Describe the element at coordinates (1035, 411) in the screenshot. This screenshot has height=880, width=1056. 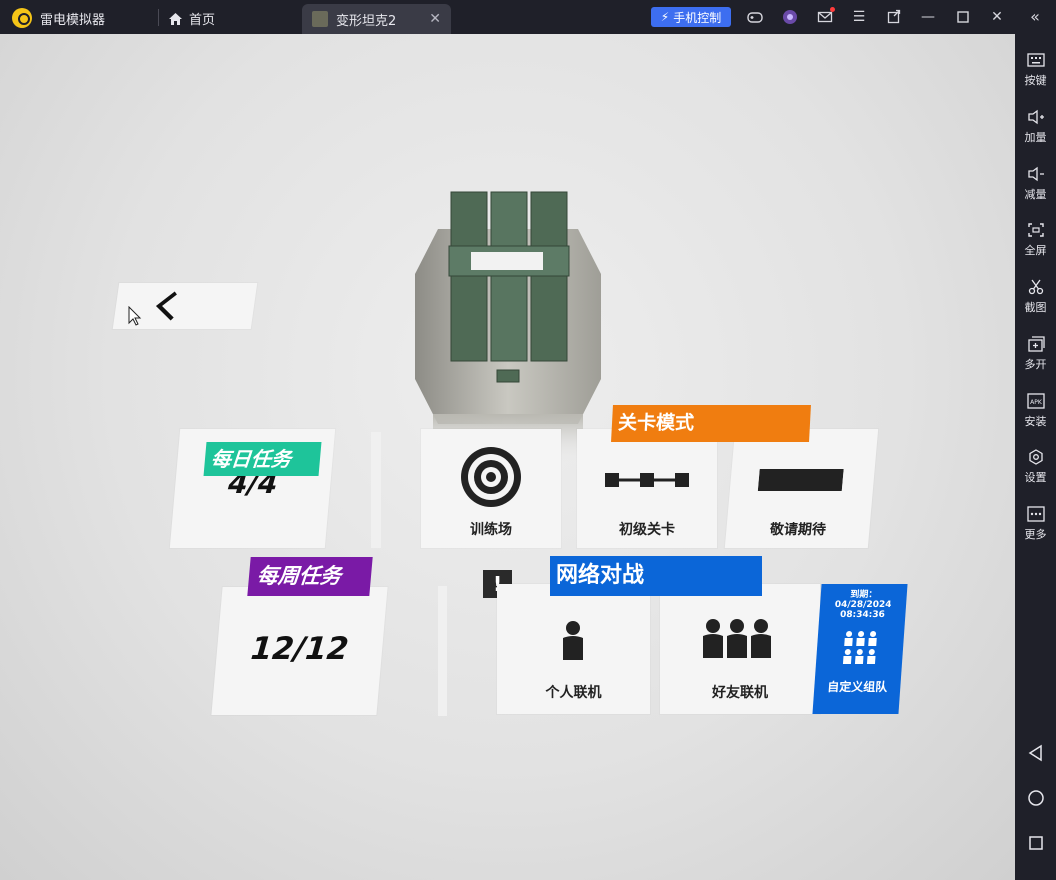
I see `sidebar-item-install: APK 安装` at that location.